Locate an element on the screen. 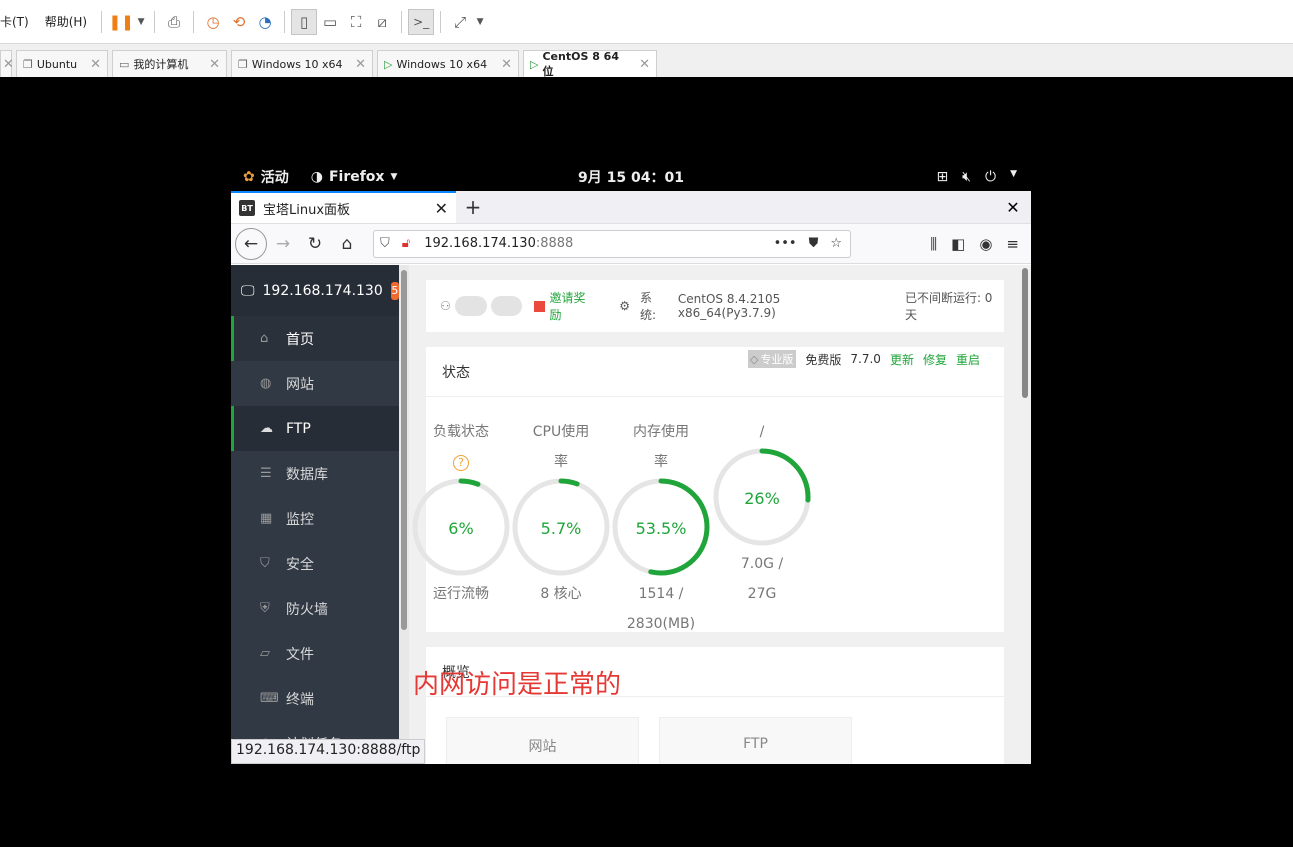 This screenshot has width=1293, height=847. thumbnail-view-icon: ▭ is located at coordinates (330, 22).